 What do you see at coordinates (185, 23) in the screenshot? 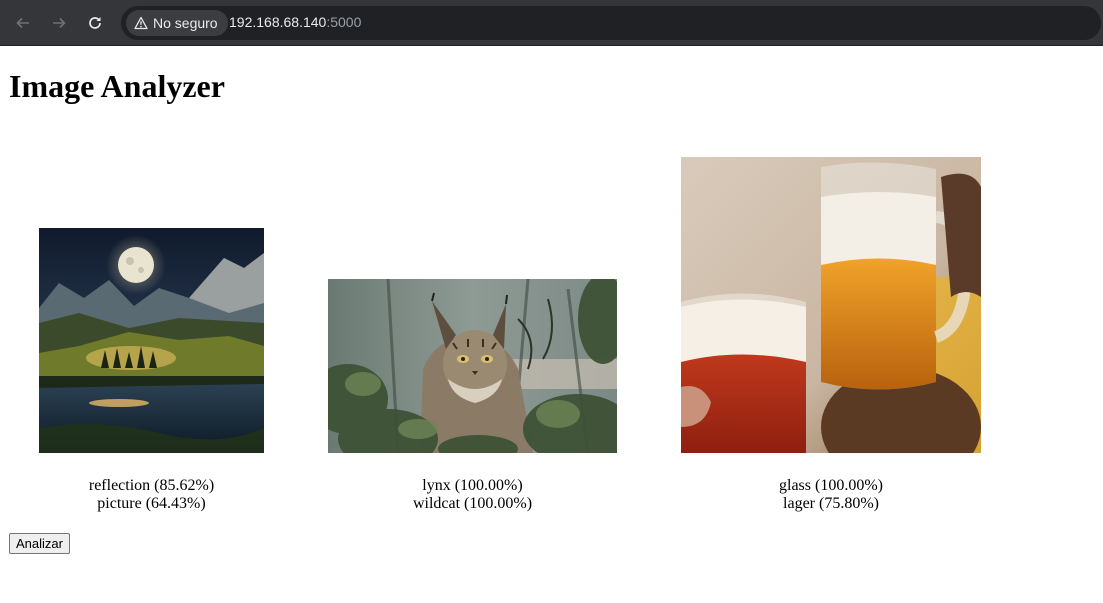
I see `security-label: No seguro` at bounding box center [185, 23].